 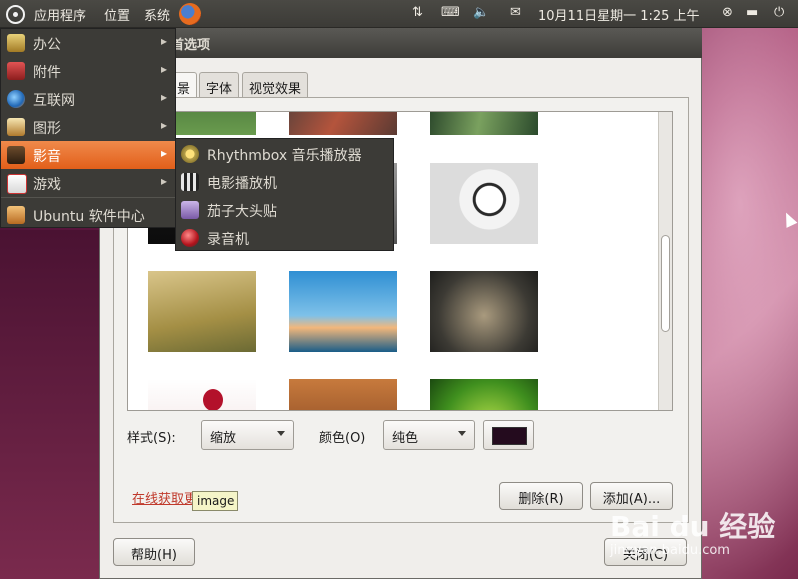 I want to click on office-icon, so click(x=16, y=43).